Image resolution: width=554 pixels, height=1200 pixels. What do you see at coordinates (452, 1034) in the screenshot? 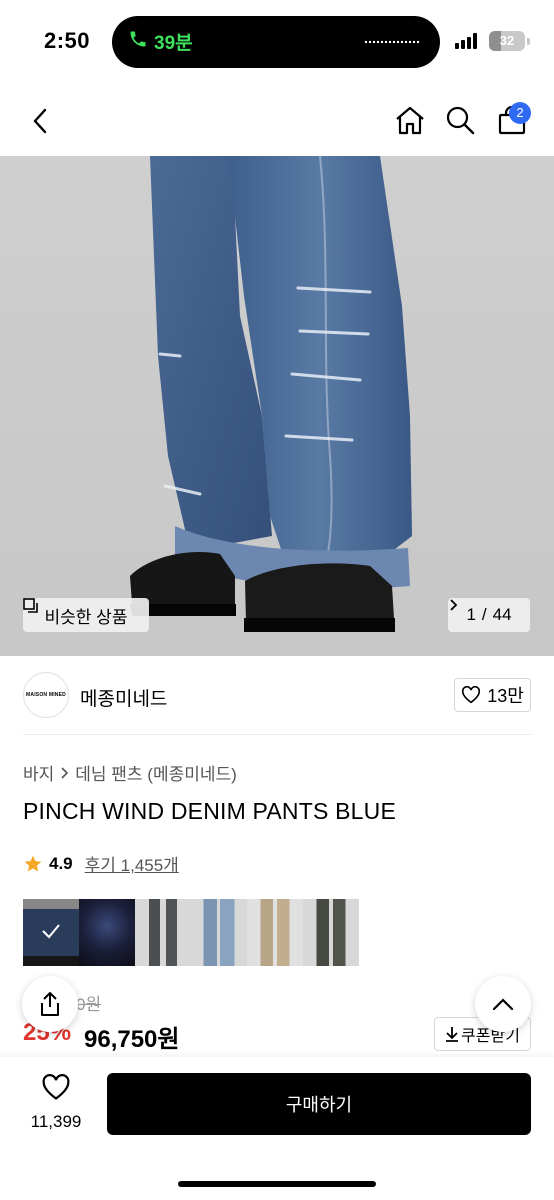
I see `download-icon` at bounding box center [452, 1034].